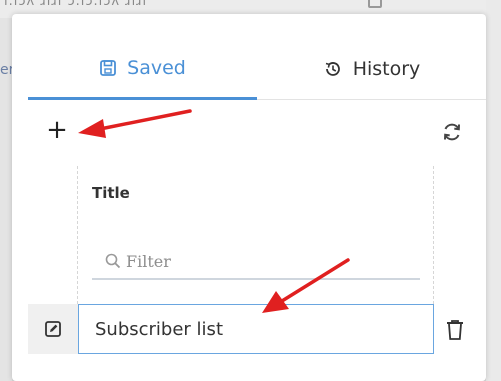 This screenshot has height=381, width=501. What do you see at coordinates (76, 4) in the screenshot?
I see `background-top-text: ı.ıɔʎ ɹıɹı ɔ.ıɔ.ıɔʎ ɹıɹı` at bounding box center [76, 4].